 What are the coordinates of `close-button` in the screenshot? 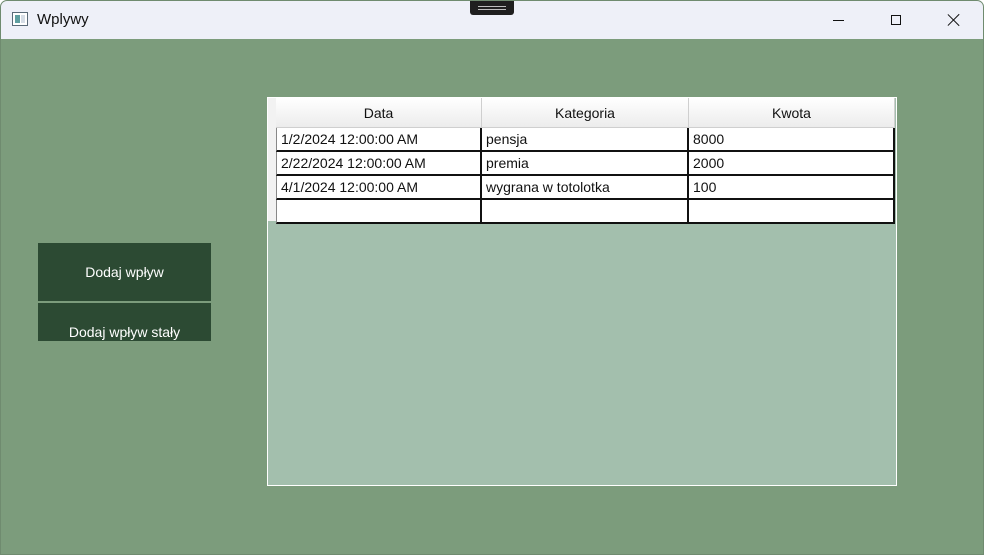 It's located at (954, 20).